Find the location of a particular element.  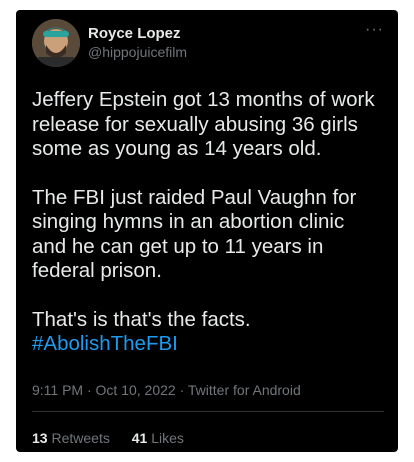

retweets-stat: 13 Retweets is located at coordinates (71, 438).